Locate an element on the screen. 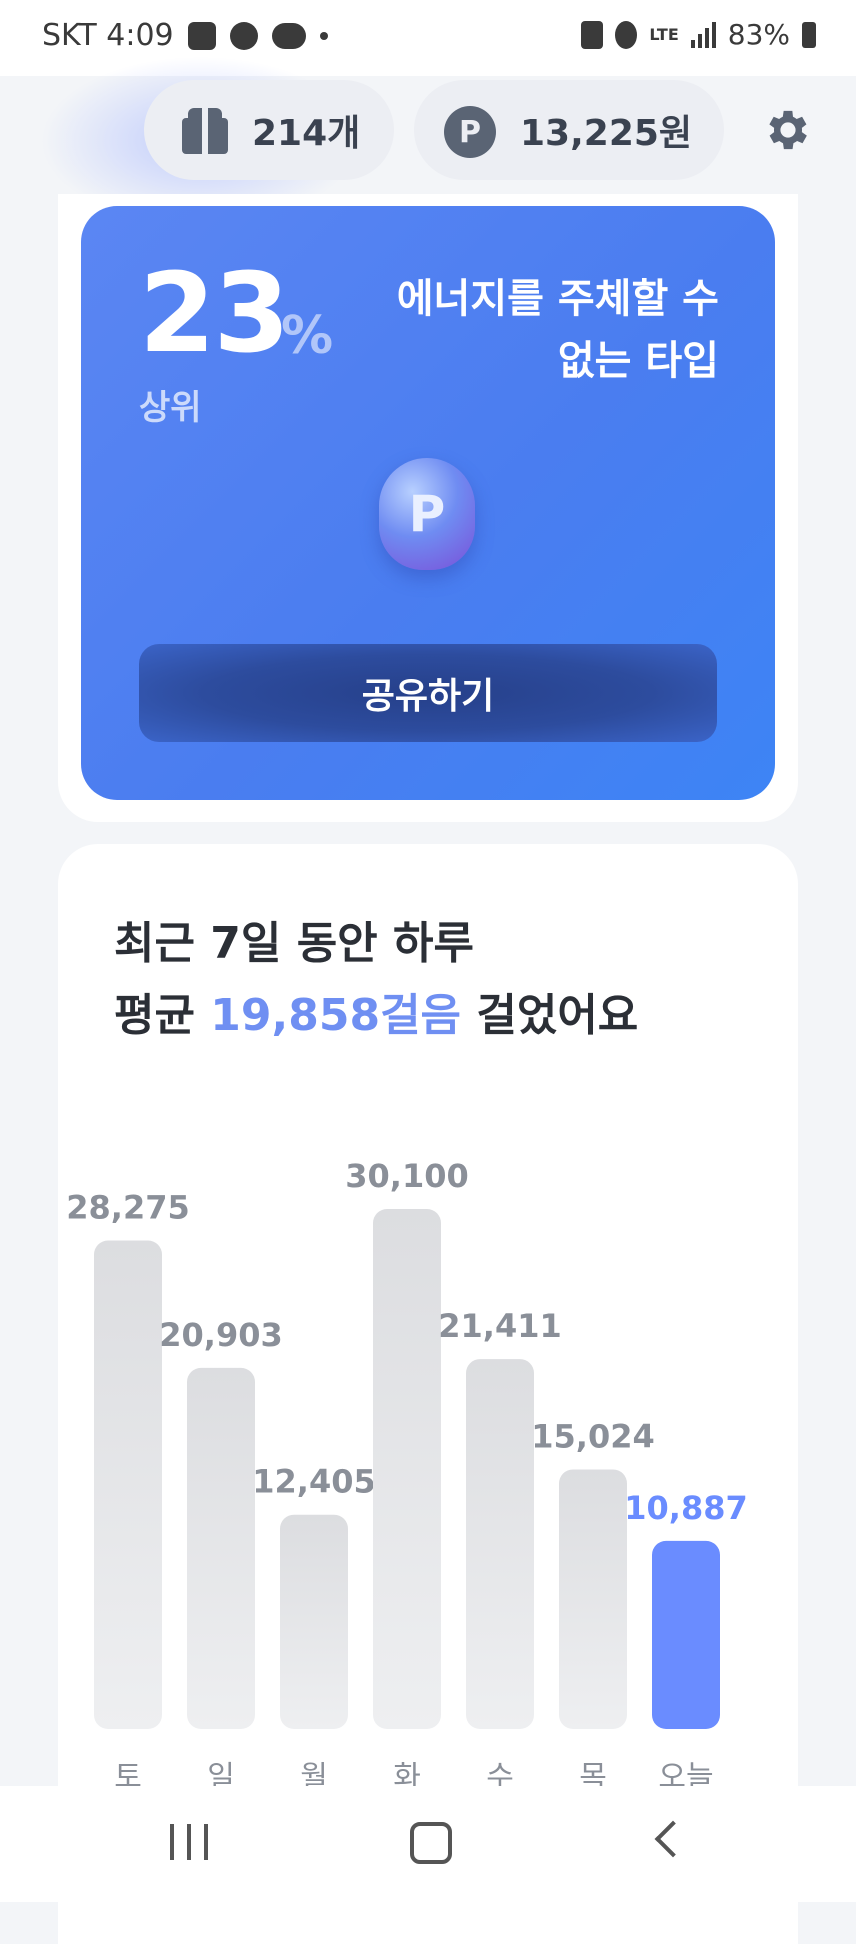 This screenshot has width=856, height=1944. bar-value-label: 10,887 is located at coordinates (685, 1508).